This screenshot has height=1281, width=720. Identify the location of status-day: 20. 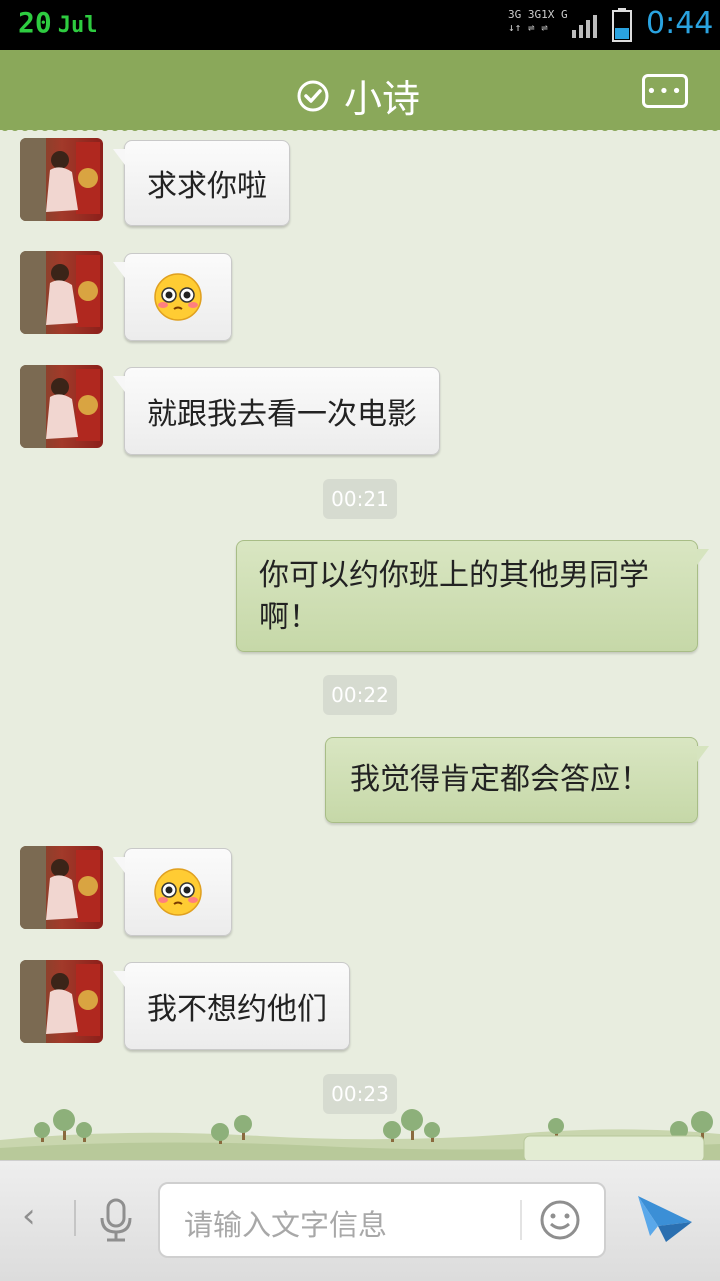
(35, 22).